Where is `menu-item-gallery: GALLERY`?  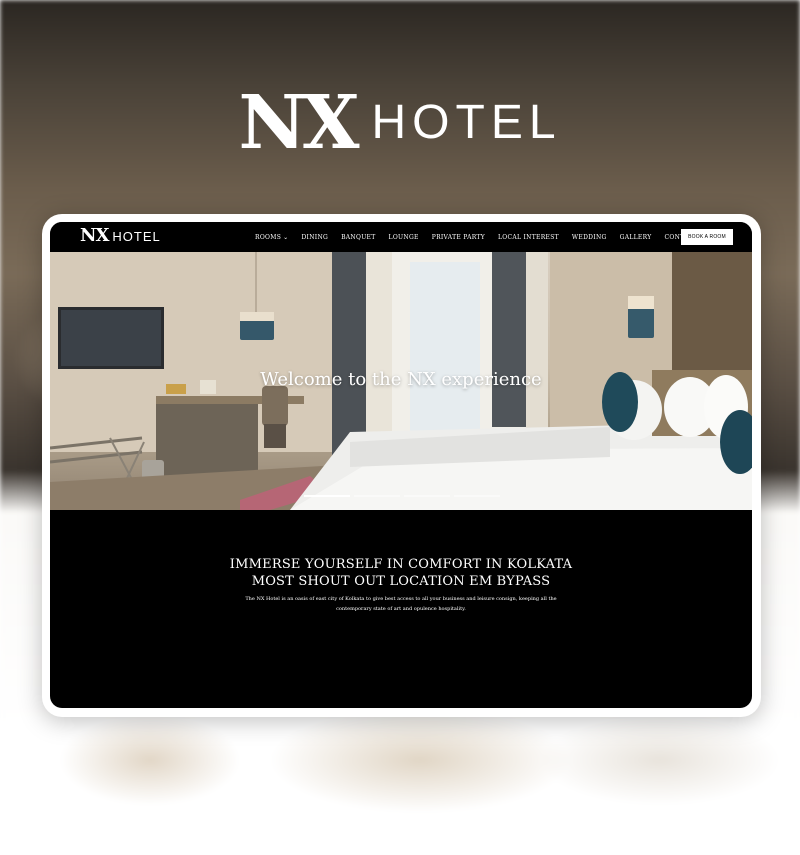
menu-item-gallery: GALLERY is located at coordinates (636, 237).